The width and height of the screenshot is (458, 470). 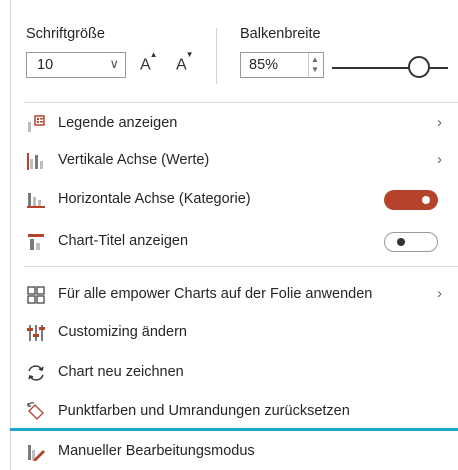 What do you see at coordinates (419, 67) in the screenshot?
I see `bar-width-slider-thumb` at bounding box center [419, 67].